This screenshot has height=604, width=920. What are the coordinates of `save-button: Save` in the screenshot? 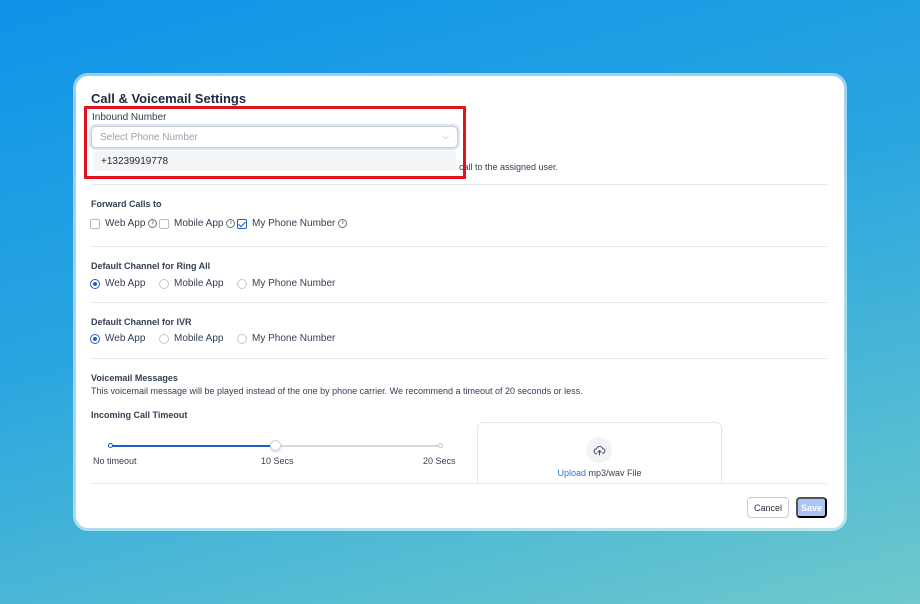 It's located at (811, 507).